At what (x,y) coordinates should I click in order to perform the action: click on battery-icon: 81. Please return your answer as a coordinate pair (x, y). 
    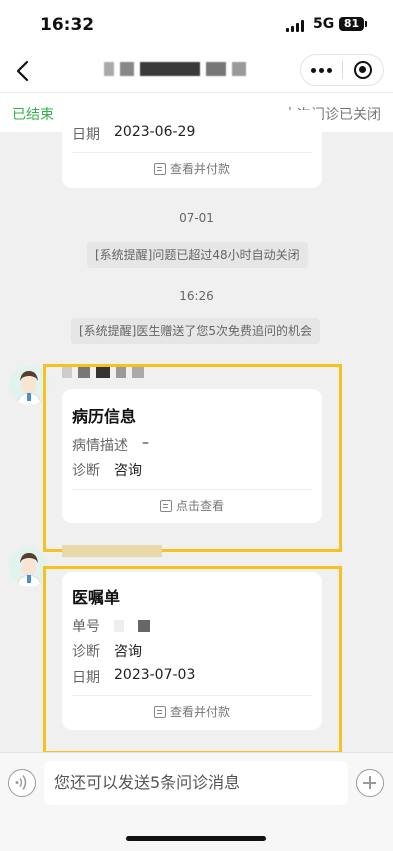
    Looking at the image, I should click on (353, 24).